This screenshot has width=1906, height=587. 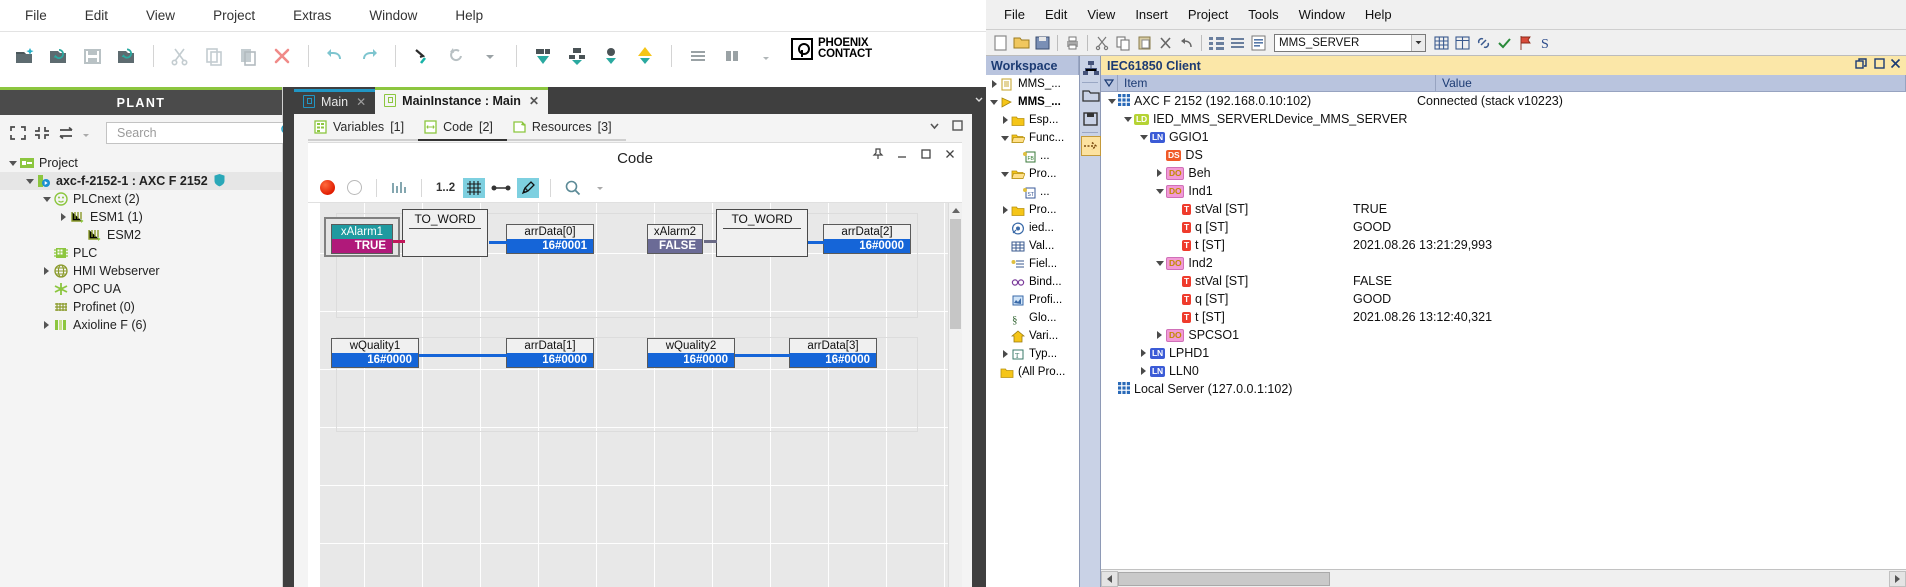 I want to click on client-tree-row: Tq [ST] GOOD, so click(x=1503, y=299).